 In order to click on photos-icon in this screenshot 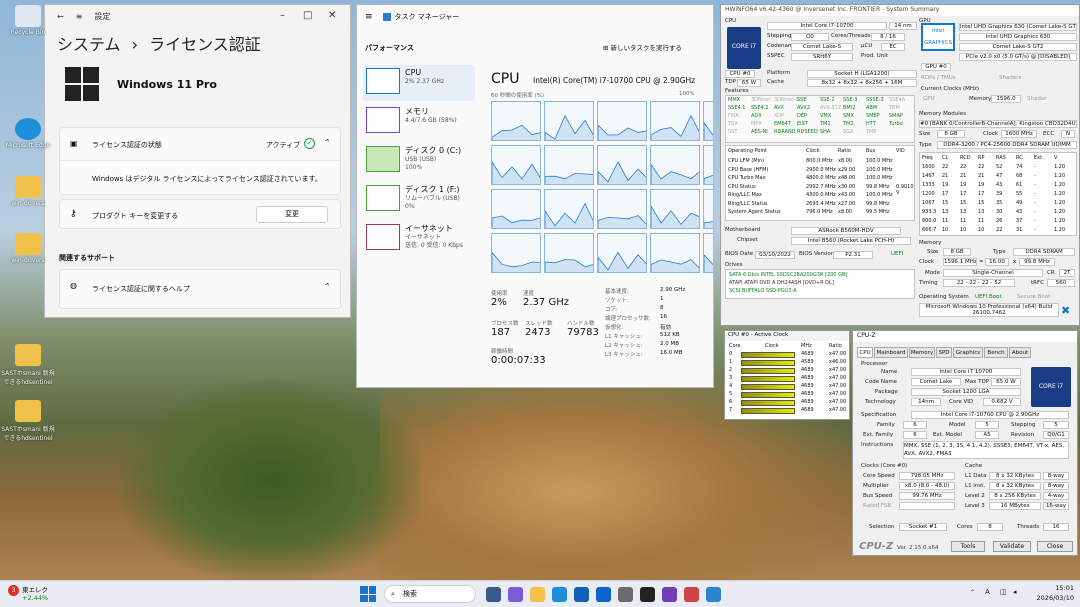, I will do `click(713, 594)`.